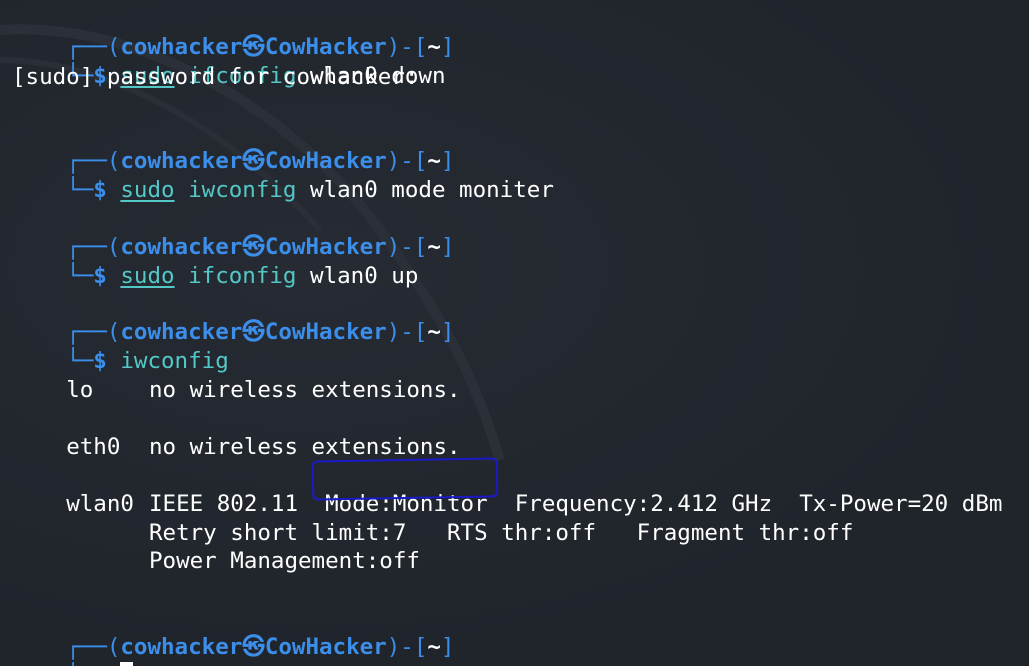 This screenshot has width=1029, height=666. I want to click on prompt-header-1: ┌──(cowhacker㉿CowHacker)-[~], so click(260, 47).